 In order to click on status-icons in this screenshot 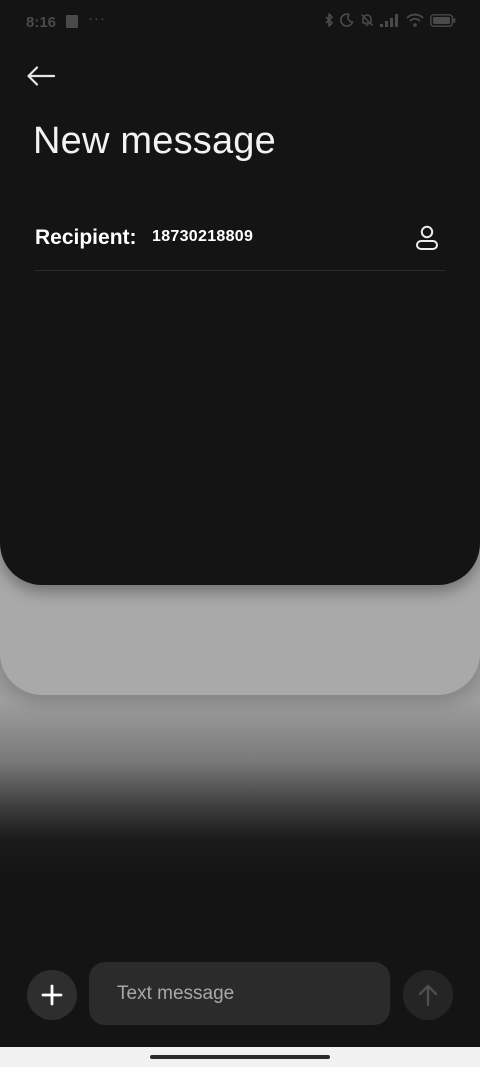, I will do `click(390, 20)`.